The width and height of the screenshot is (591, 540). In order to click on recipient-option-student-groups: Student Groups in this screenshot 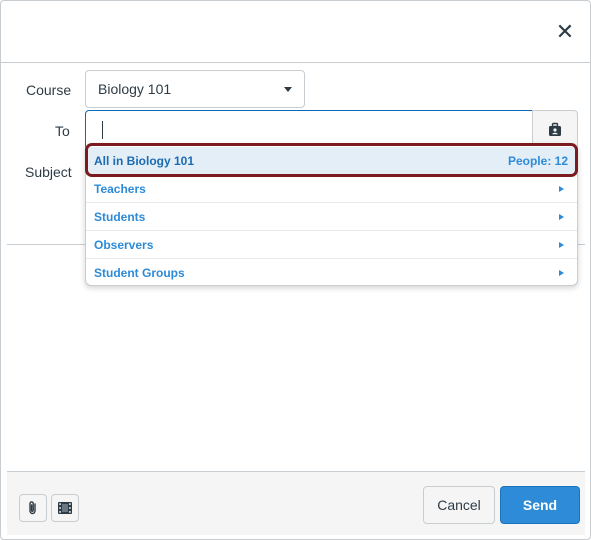, I will do `click(331, 273)`.